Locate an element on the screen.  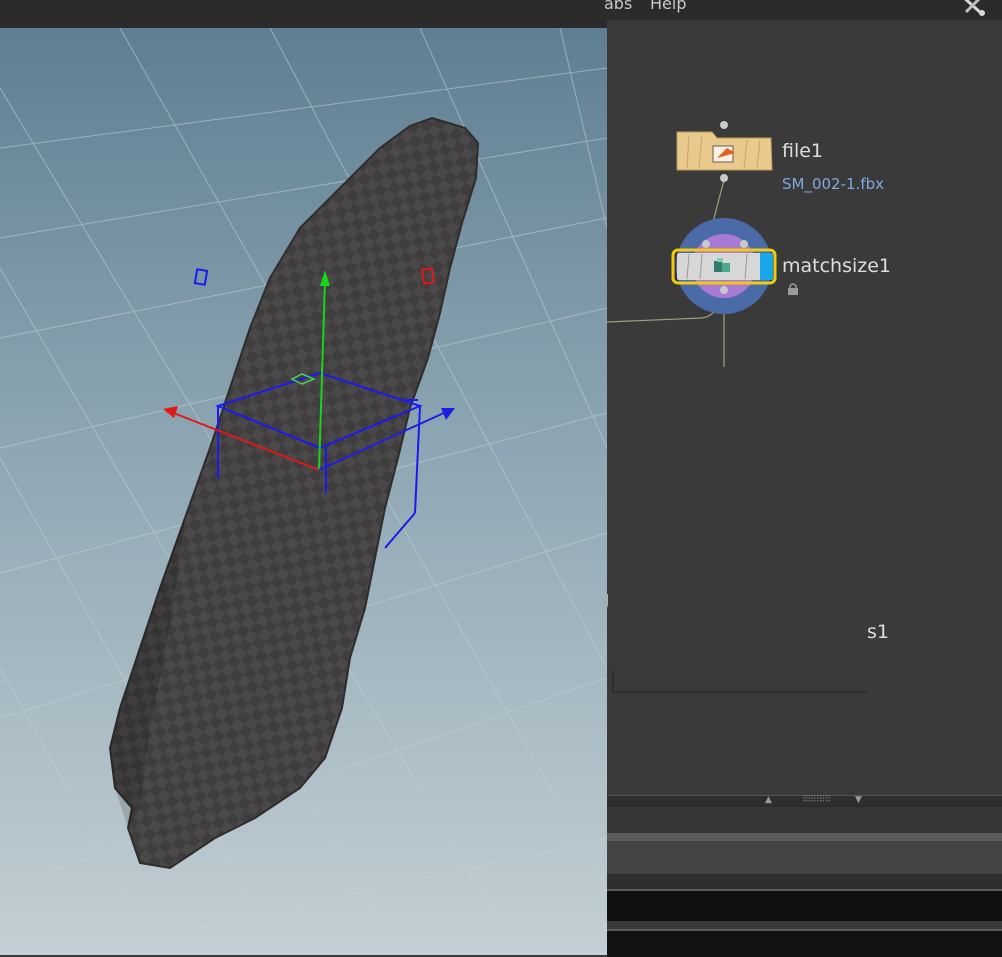
panel-gap is located at coordinates (804, 882).